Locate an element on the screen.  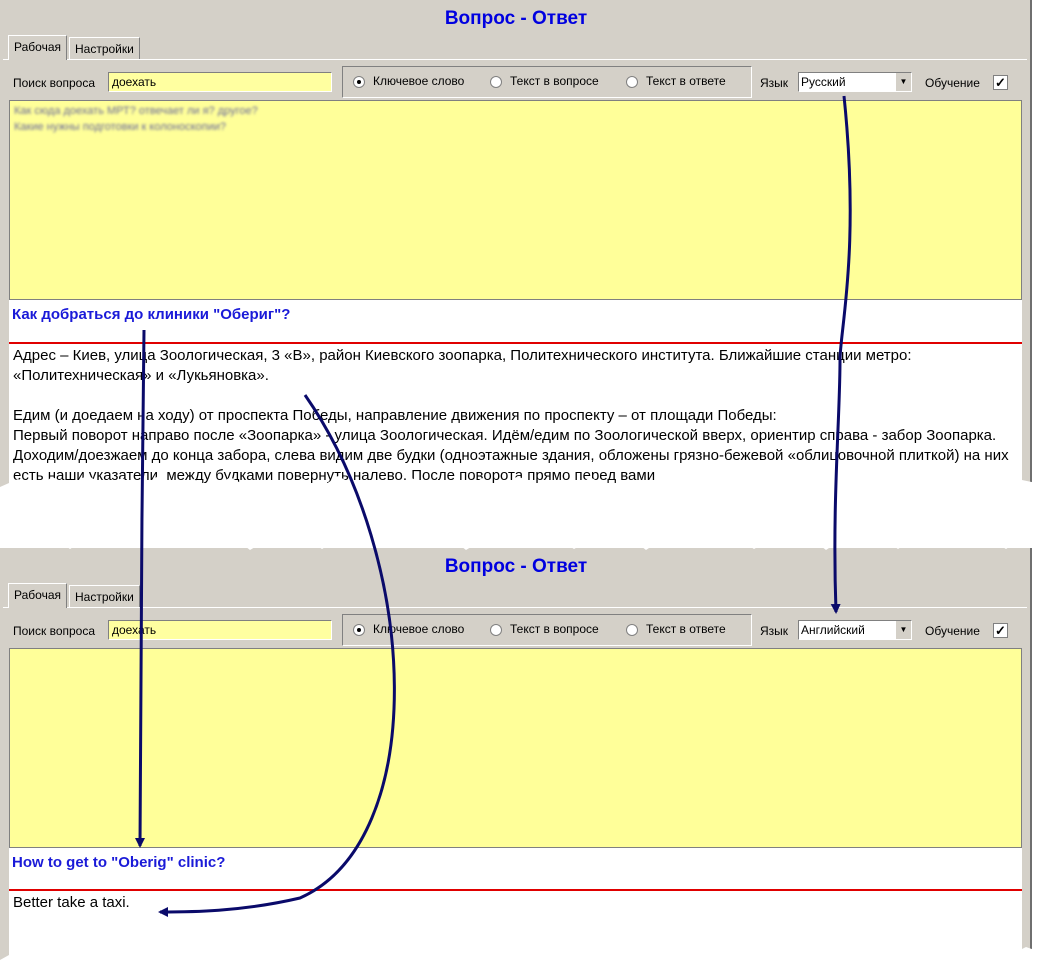
question-heading: Как добраться до клиники "Обериг"? is located at coordinates (515, 321).